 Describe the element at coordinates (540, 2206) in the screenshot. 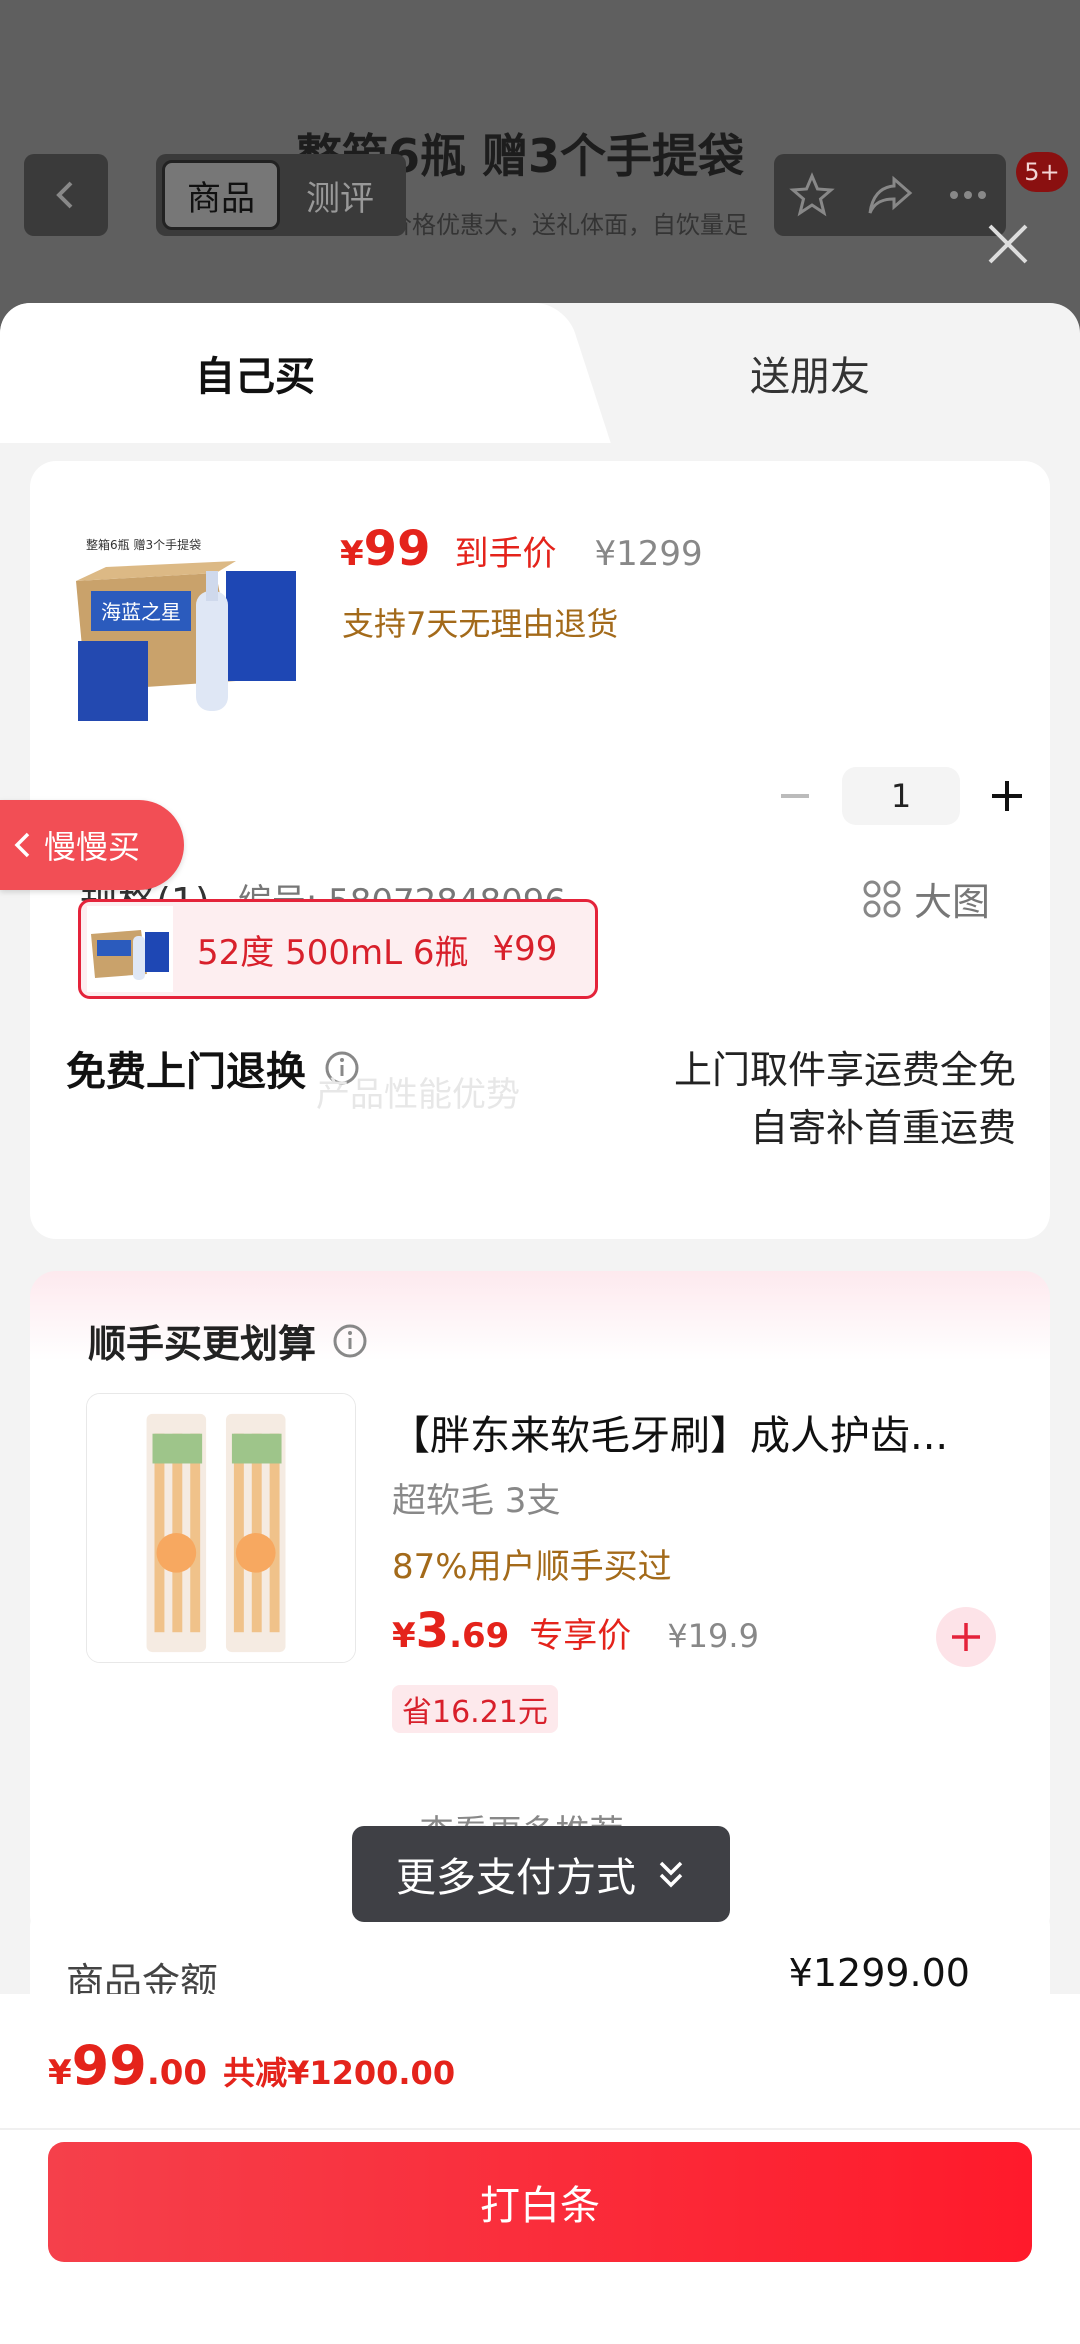

I see `pay-button-label: 打白条` at that location.